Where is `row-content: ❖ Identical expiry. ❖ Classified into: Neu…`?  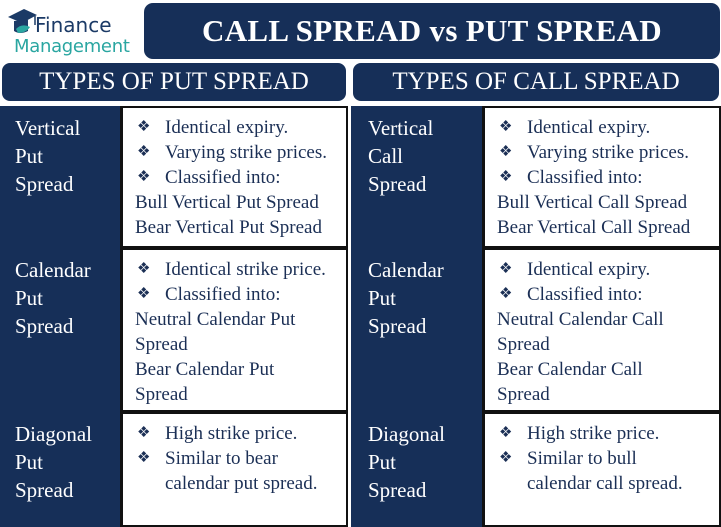
row-content: ❖ Identical expiry. ❖ Classified into: Neu… is located at coordinates (601, 330).